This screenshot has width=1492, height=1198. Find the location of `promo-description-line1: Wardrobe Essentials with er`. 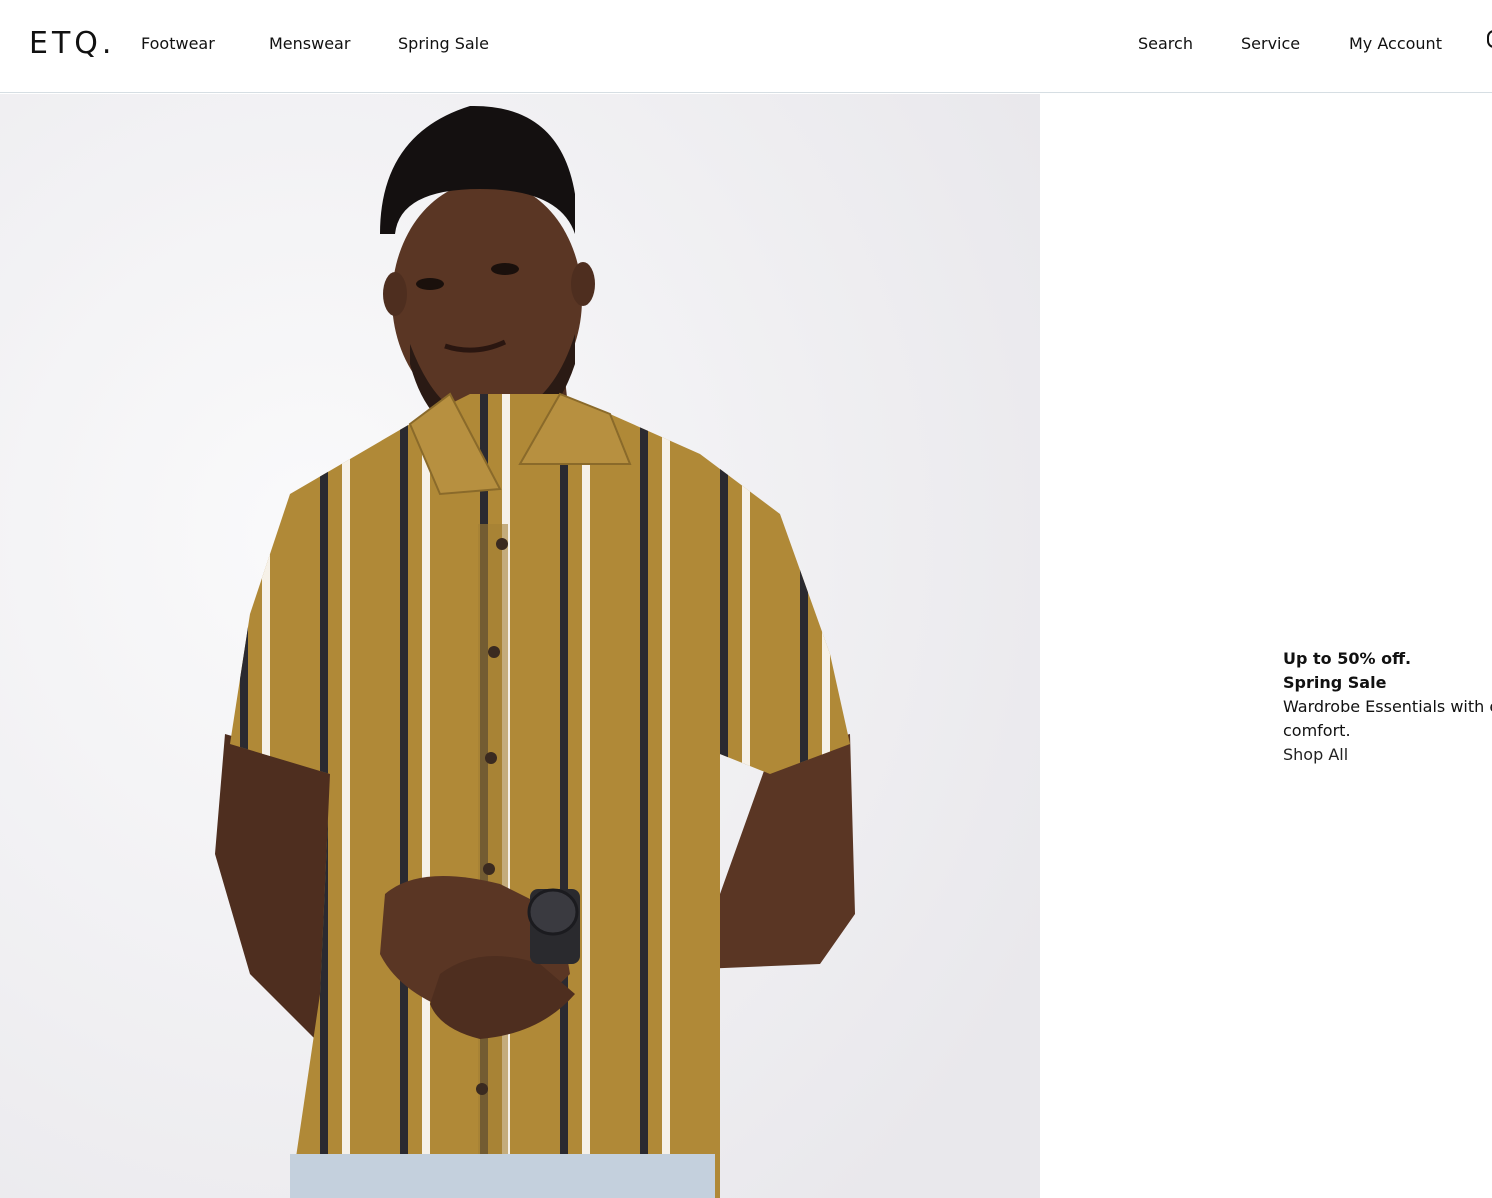

promo-description-line1: Wardrobe Essentials with er is located at coordinates (1387, 706).